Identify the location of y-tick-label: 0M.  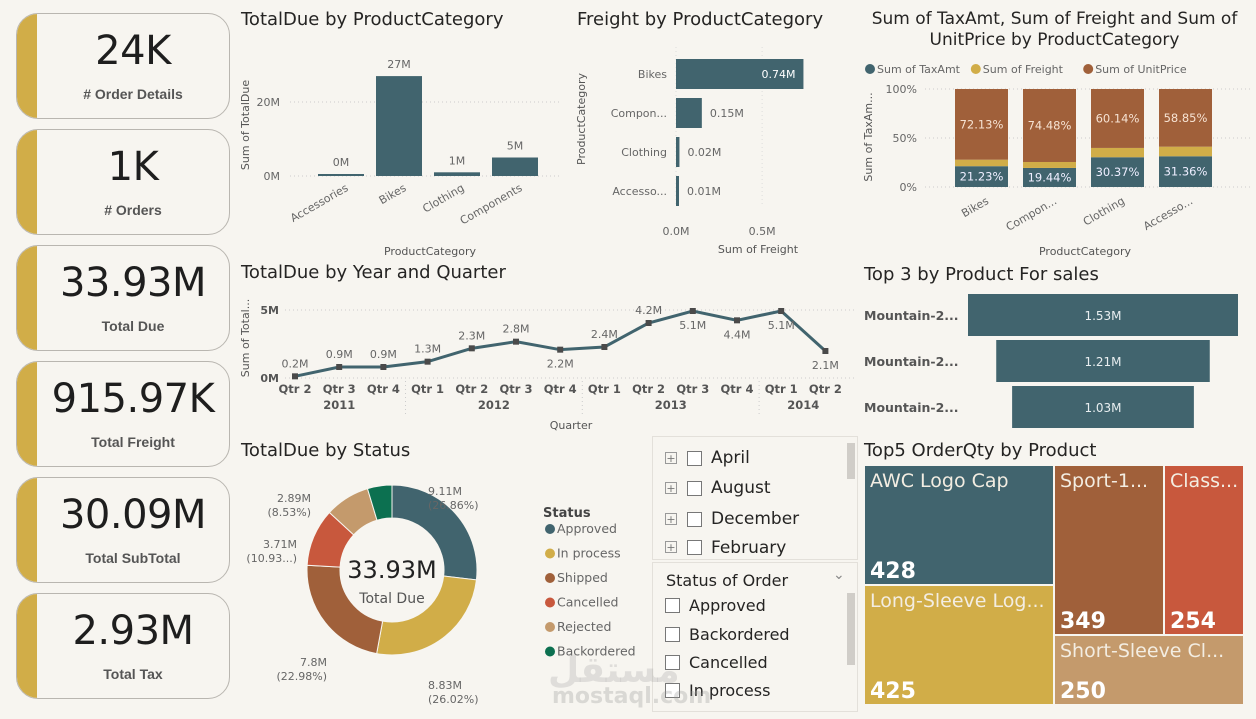
(269, 378).